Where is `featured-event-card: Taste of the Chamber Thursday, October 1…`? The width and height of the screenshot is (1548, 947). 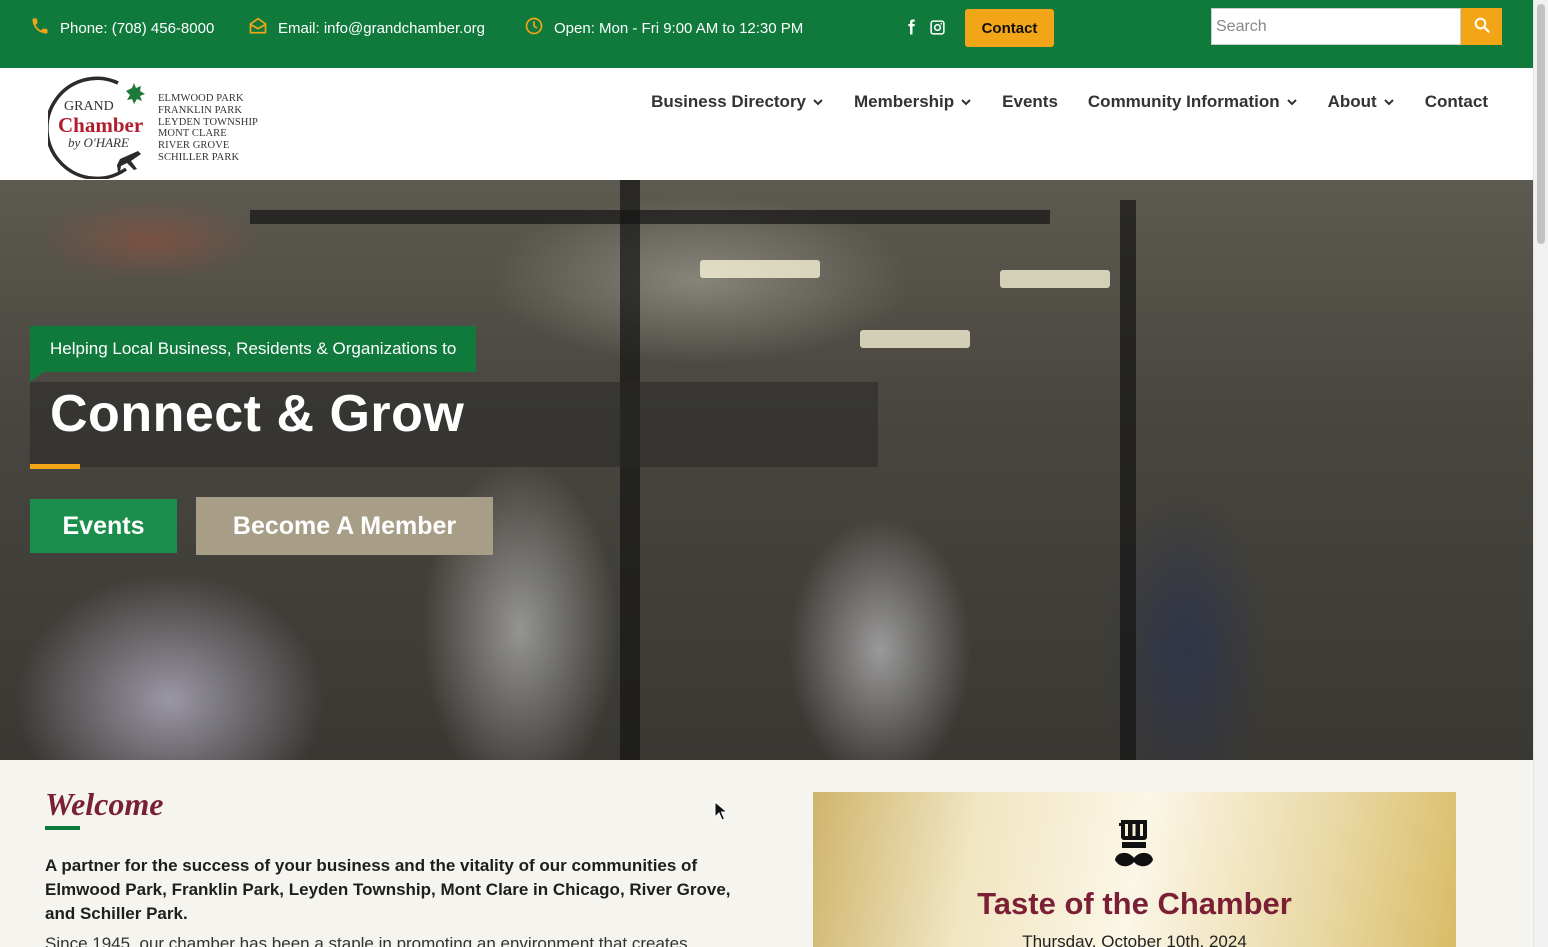 featured-event-card: Taste of the Chamber Thursday, October 1… is located at coordinates (1134, 869).